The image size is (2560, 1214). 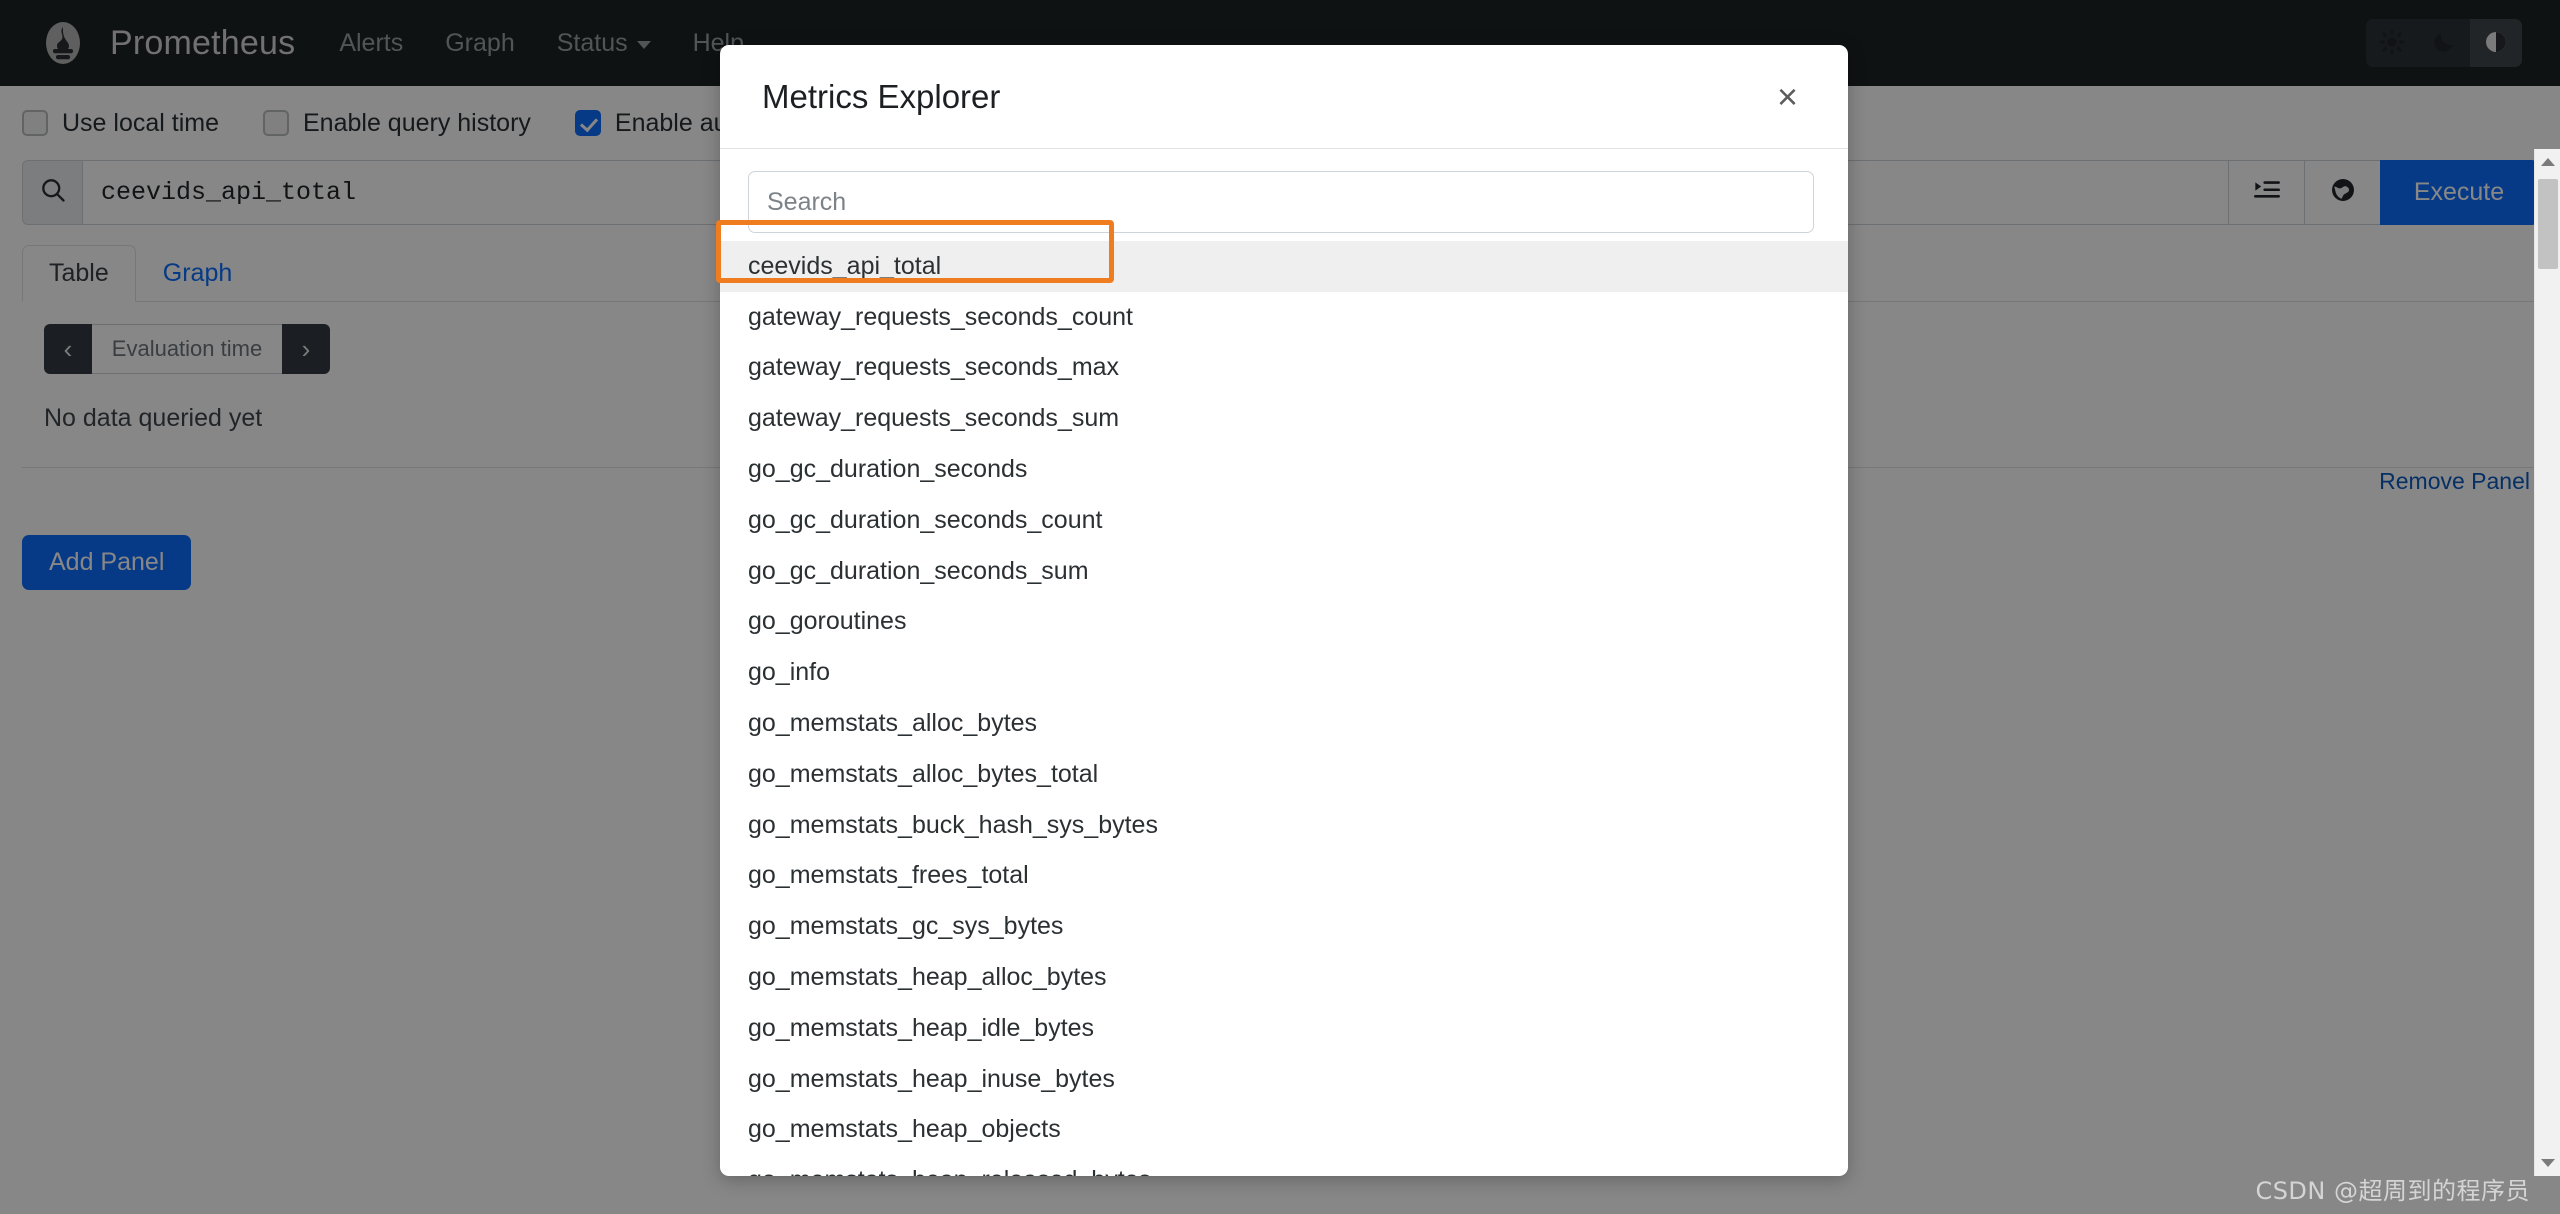 I want to click on metric-list-item: go_memstats_alloc_bytes, so click(x=1284, y=723).